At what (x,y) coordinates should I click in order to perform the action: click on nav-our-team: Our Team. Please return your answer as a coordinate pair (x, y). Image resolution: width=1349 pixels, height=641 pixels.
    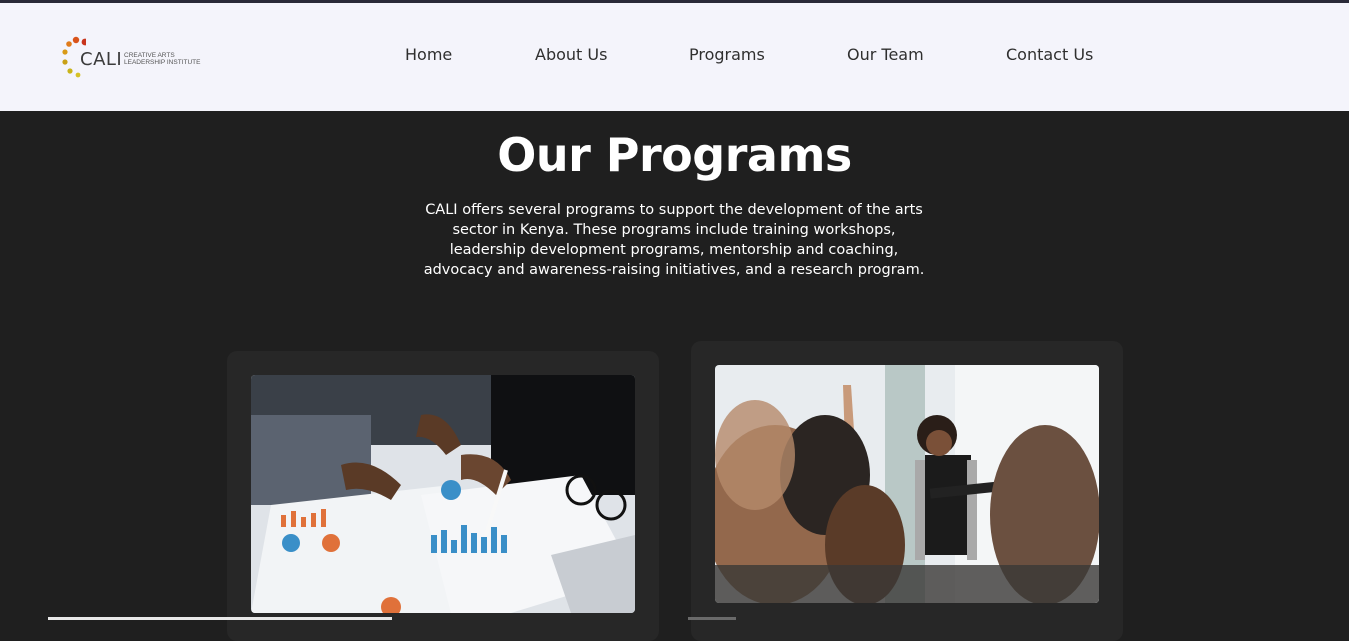
    Looking at the image, I should click on (885, 54).